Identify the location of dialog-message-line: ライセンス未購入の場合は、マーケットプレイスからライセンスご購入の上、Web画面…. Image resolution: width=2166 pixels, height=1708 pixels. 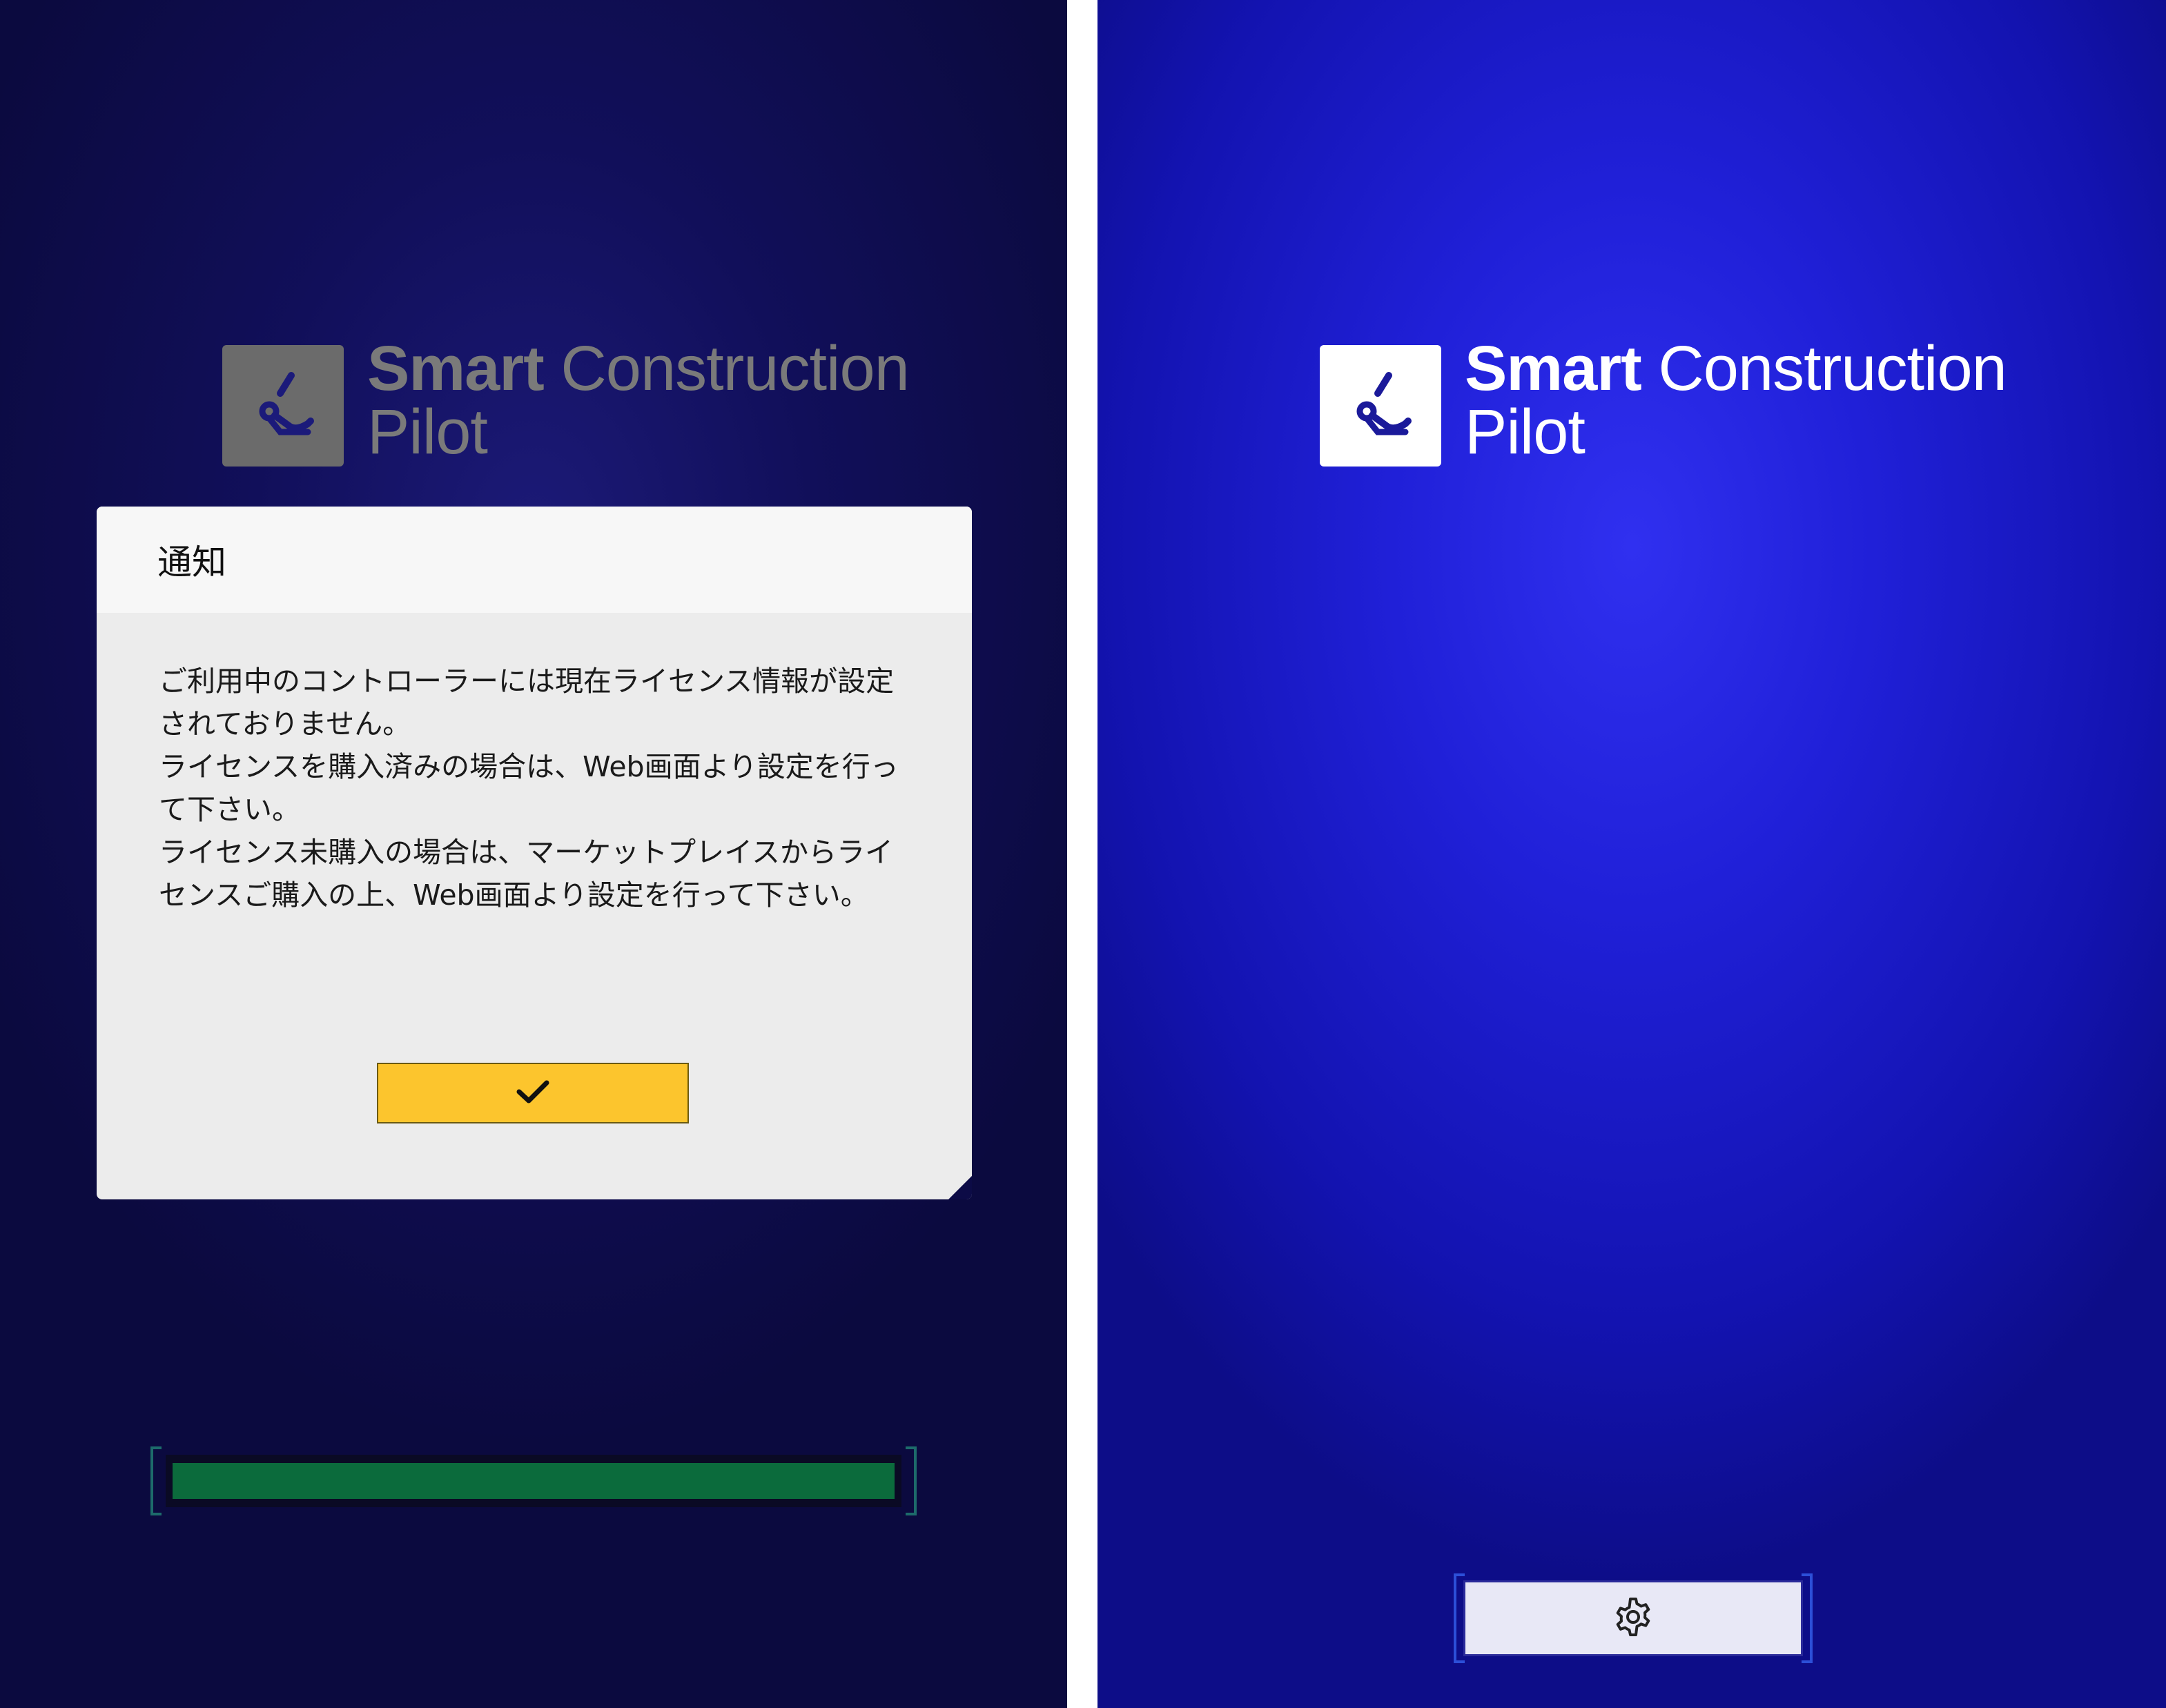
(526, 874).